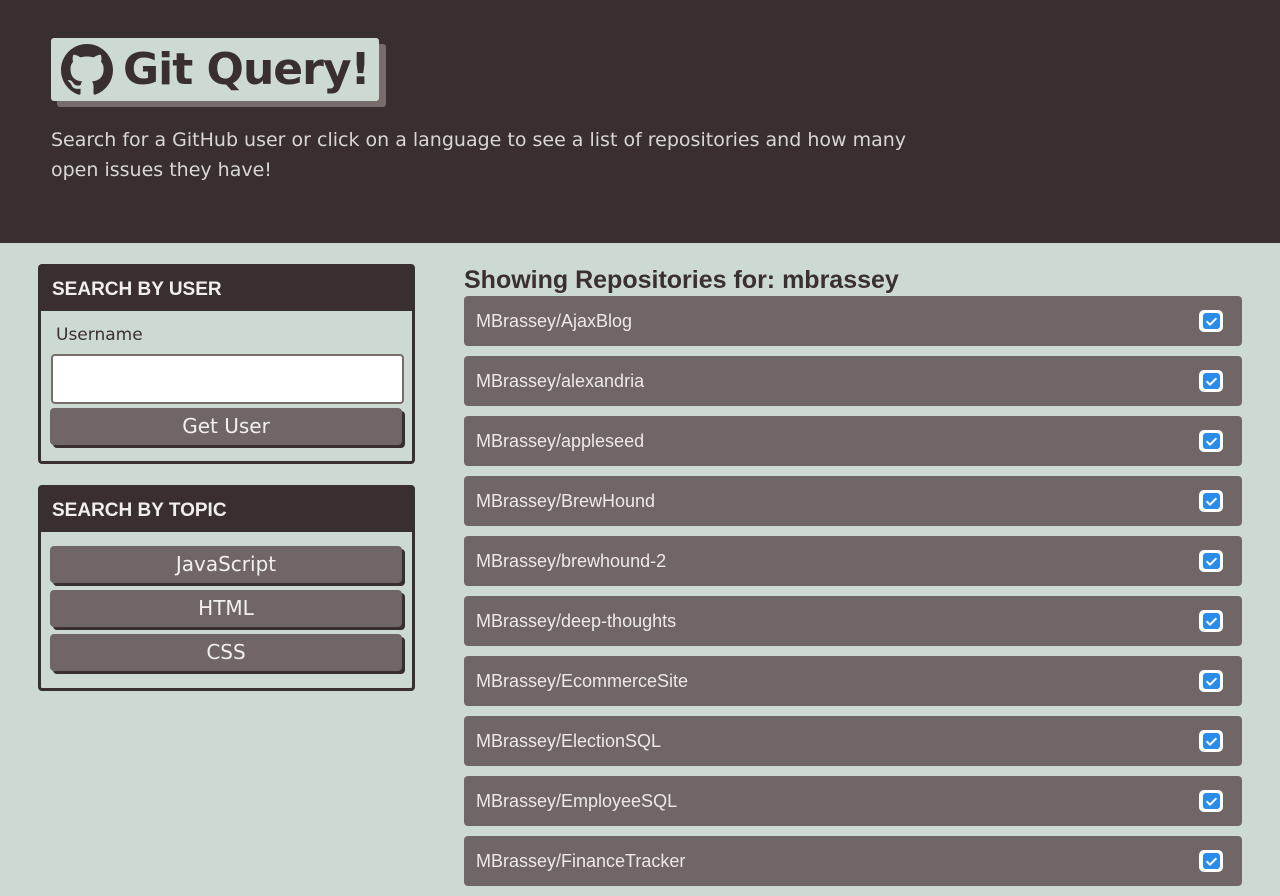 This screenshot has width=1280, height=896. What do you see at coordinates (853, 621) in the screenshot?
I see `repo-item: MBrassey/deep-thoughts` at bounding box center [853, 621].